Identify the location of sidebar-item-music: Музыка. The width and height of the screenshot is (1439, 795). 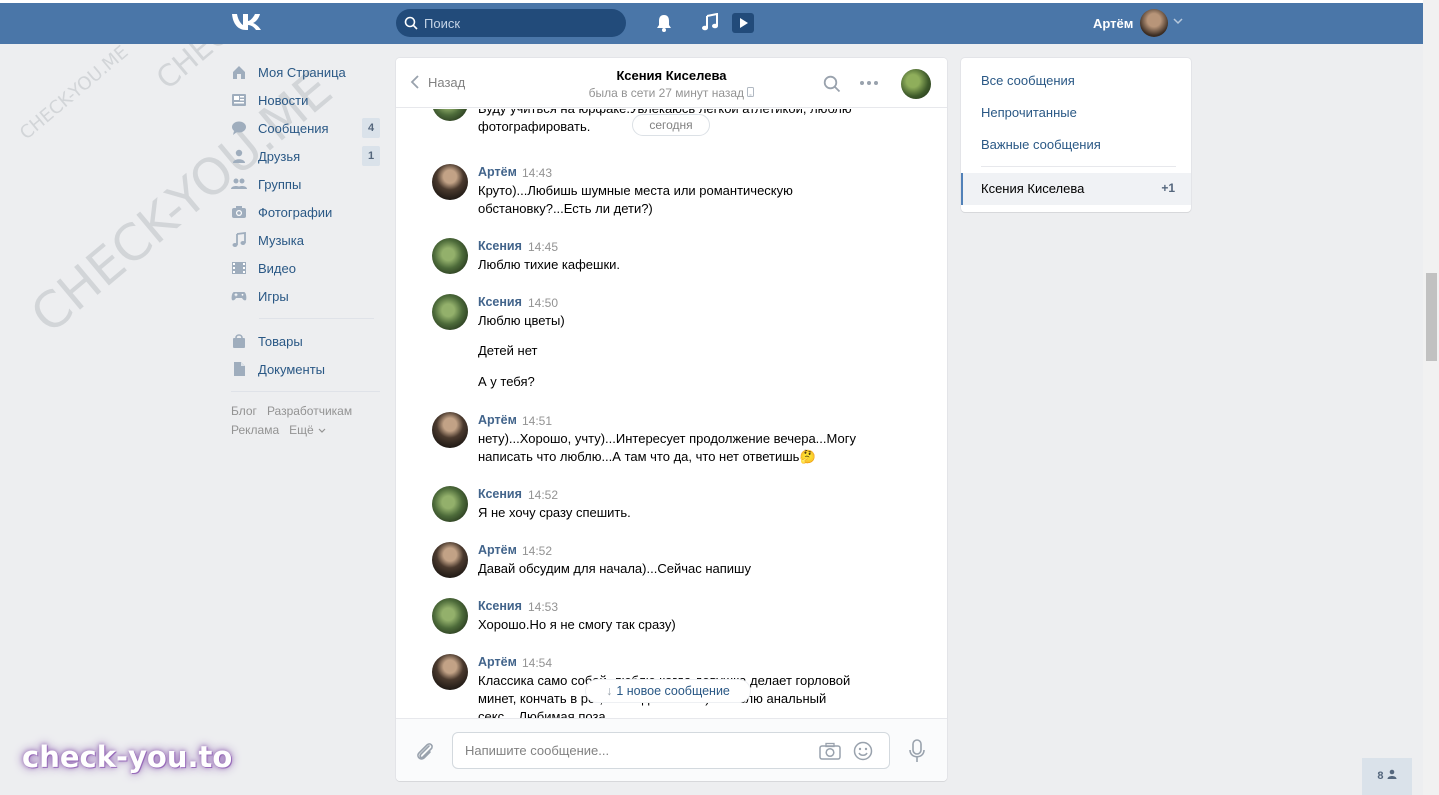
(306, 240).